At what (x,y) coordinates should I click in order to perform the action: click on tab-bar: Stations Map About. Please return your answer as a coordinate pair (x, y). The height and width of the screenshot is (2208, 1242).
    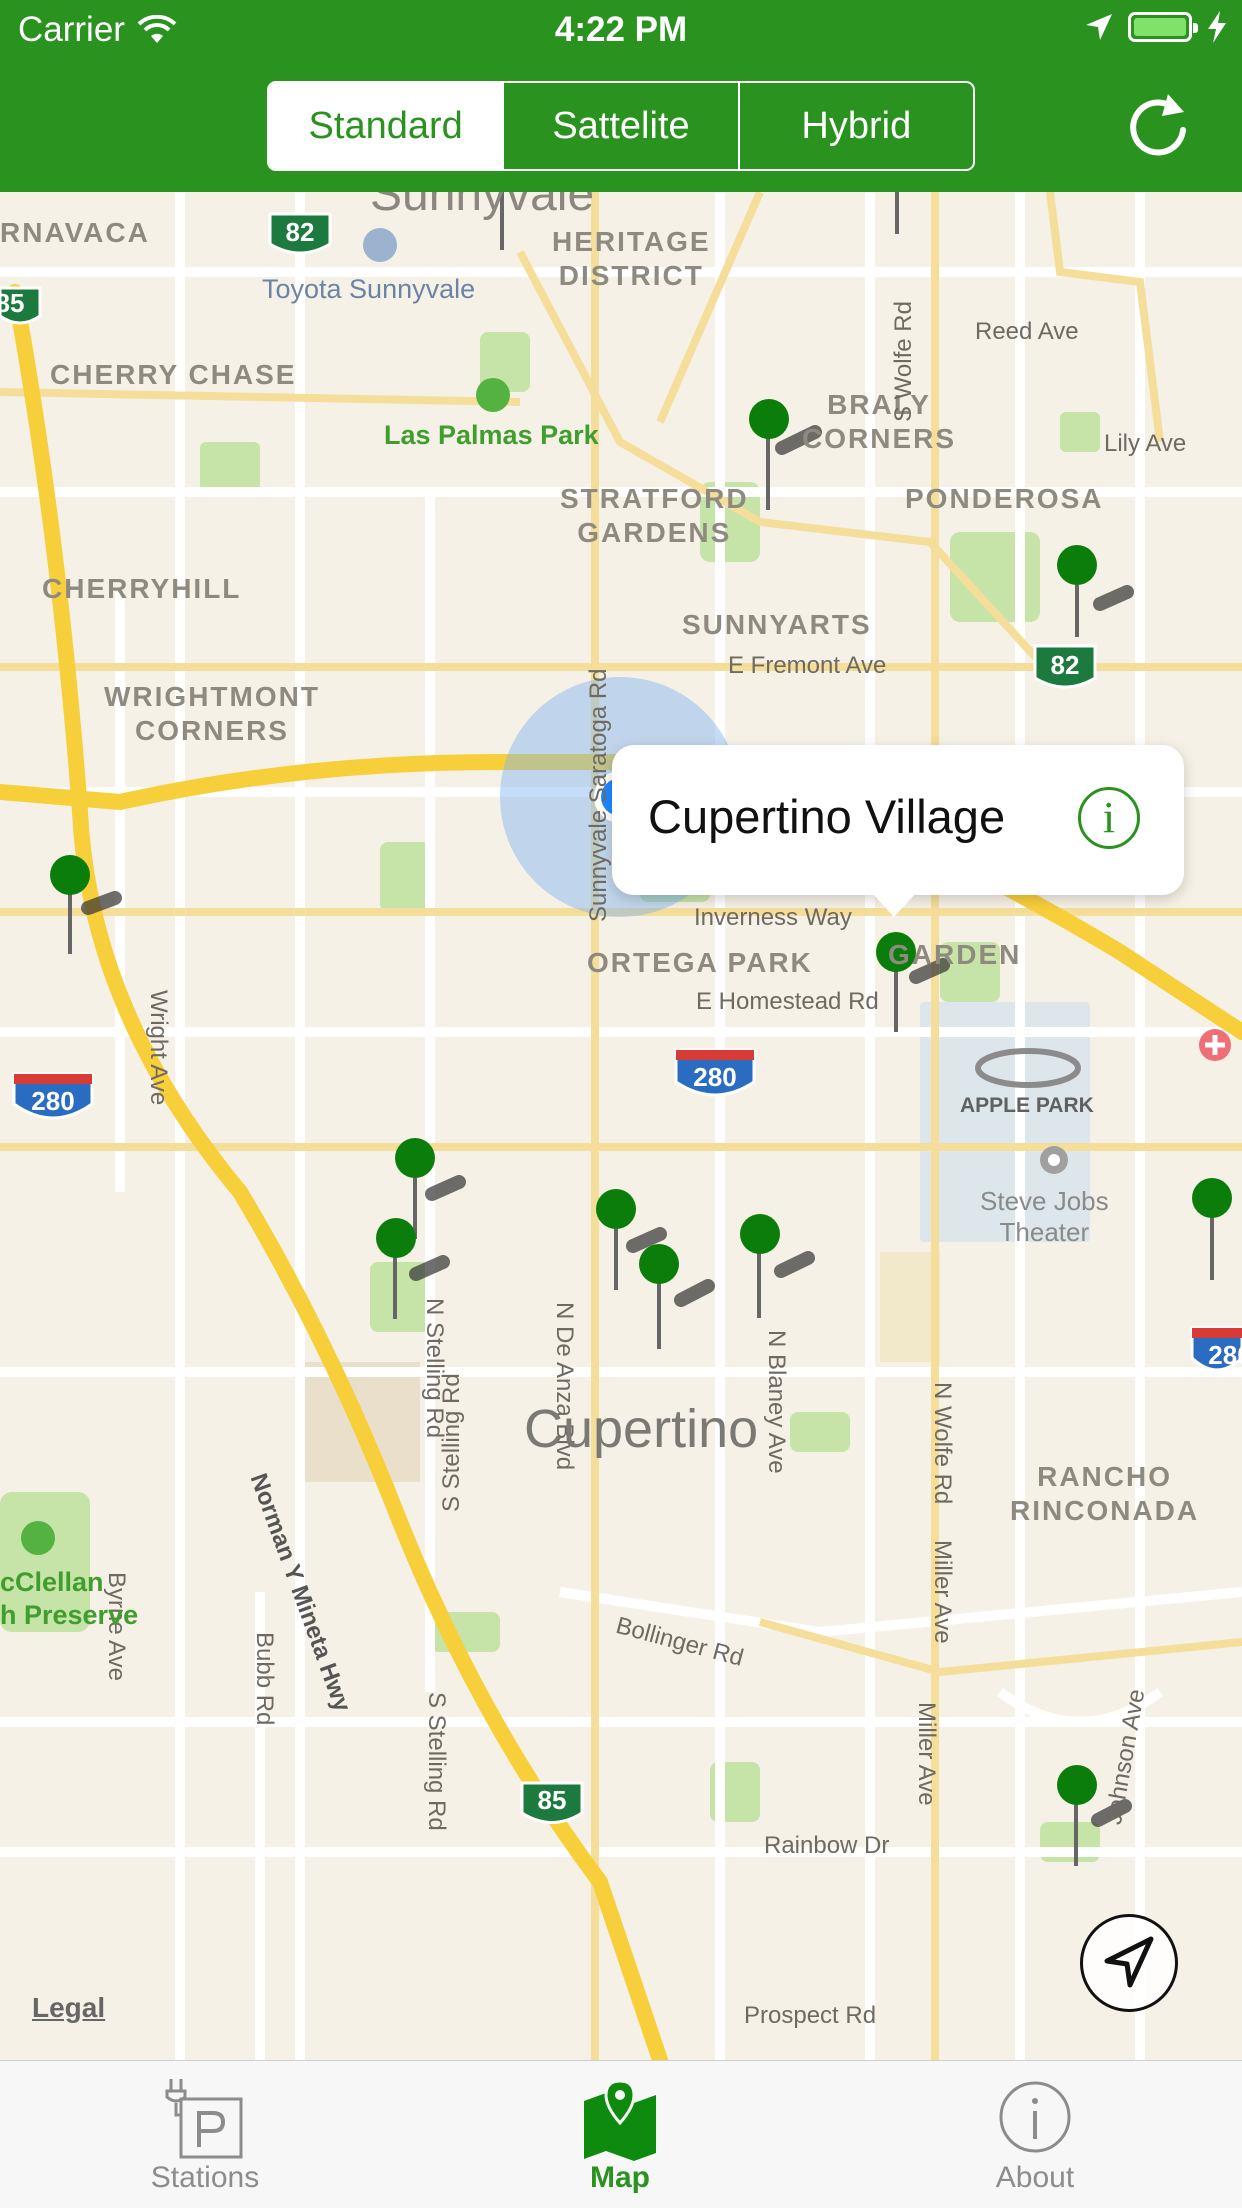
    Looking at the image, I should click on (621, 2134).